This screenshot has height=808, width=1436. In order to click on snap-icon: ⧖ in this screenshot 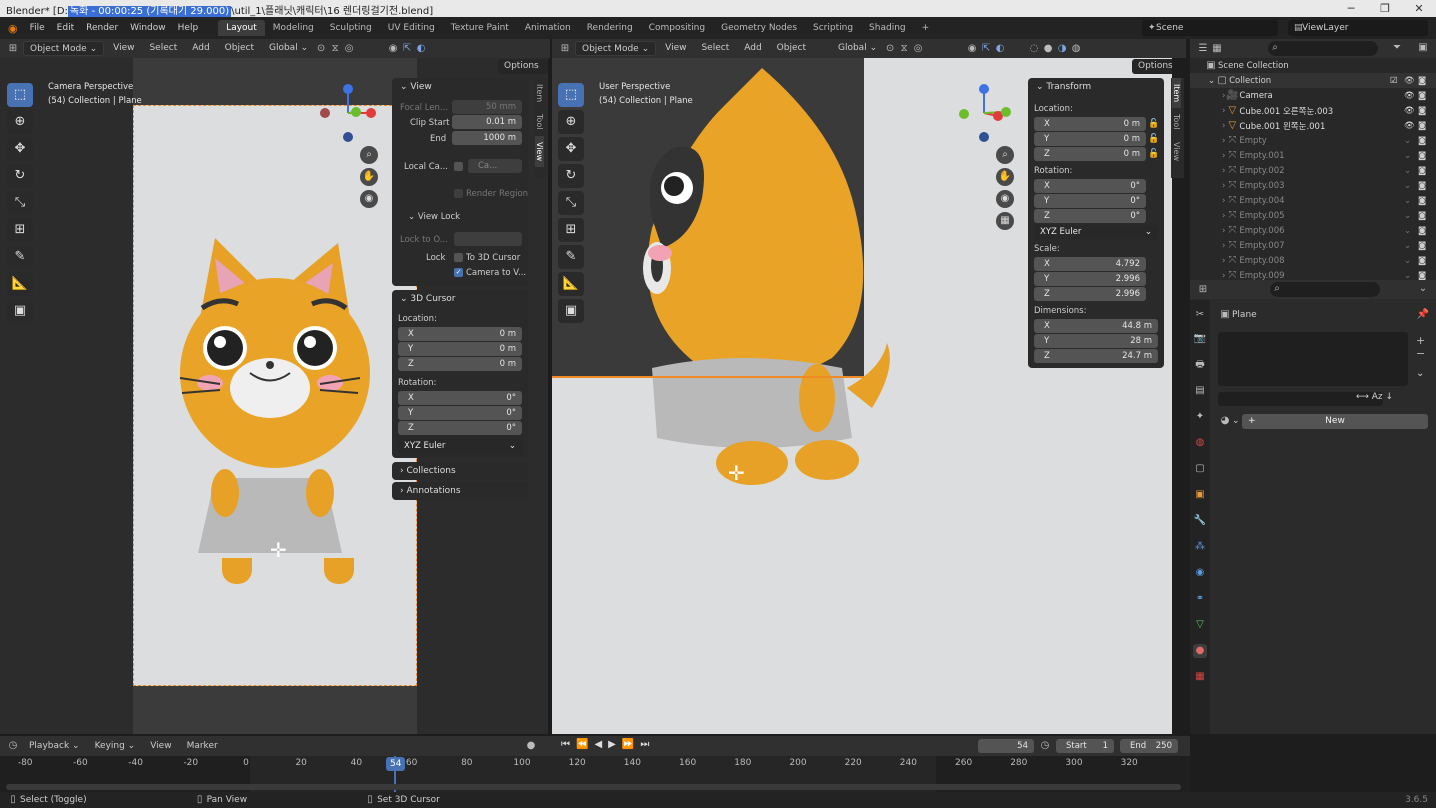, I will do `click(904, 49)`.